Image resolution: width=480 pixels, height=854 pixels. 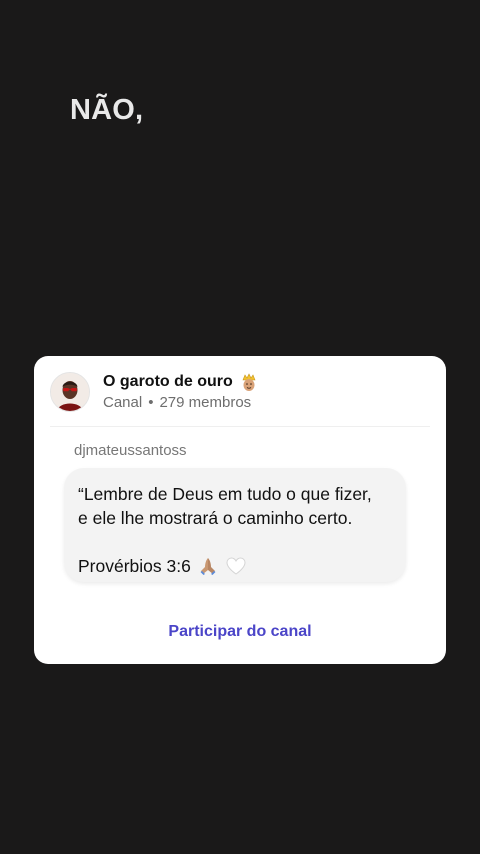 I want to click on channel-title: O garoto de ouro, so click(x=181, y=382).